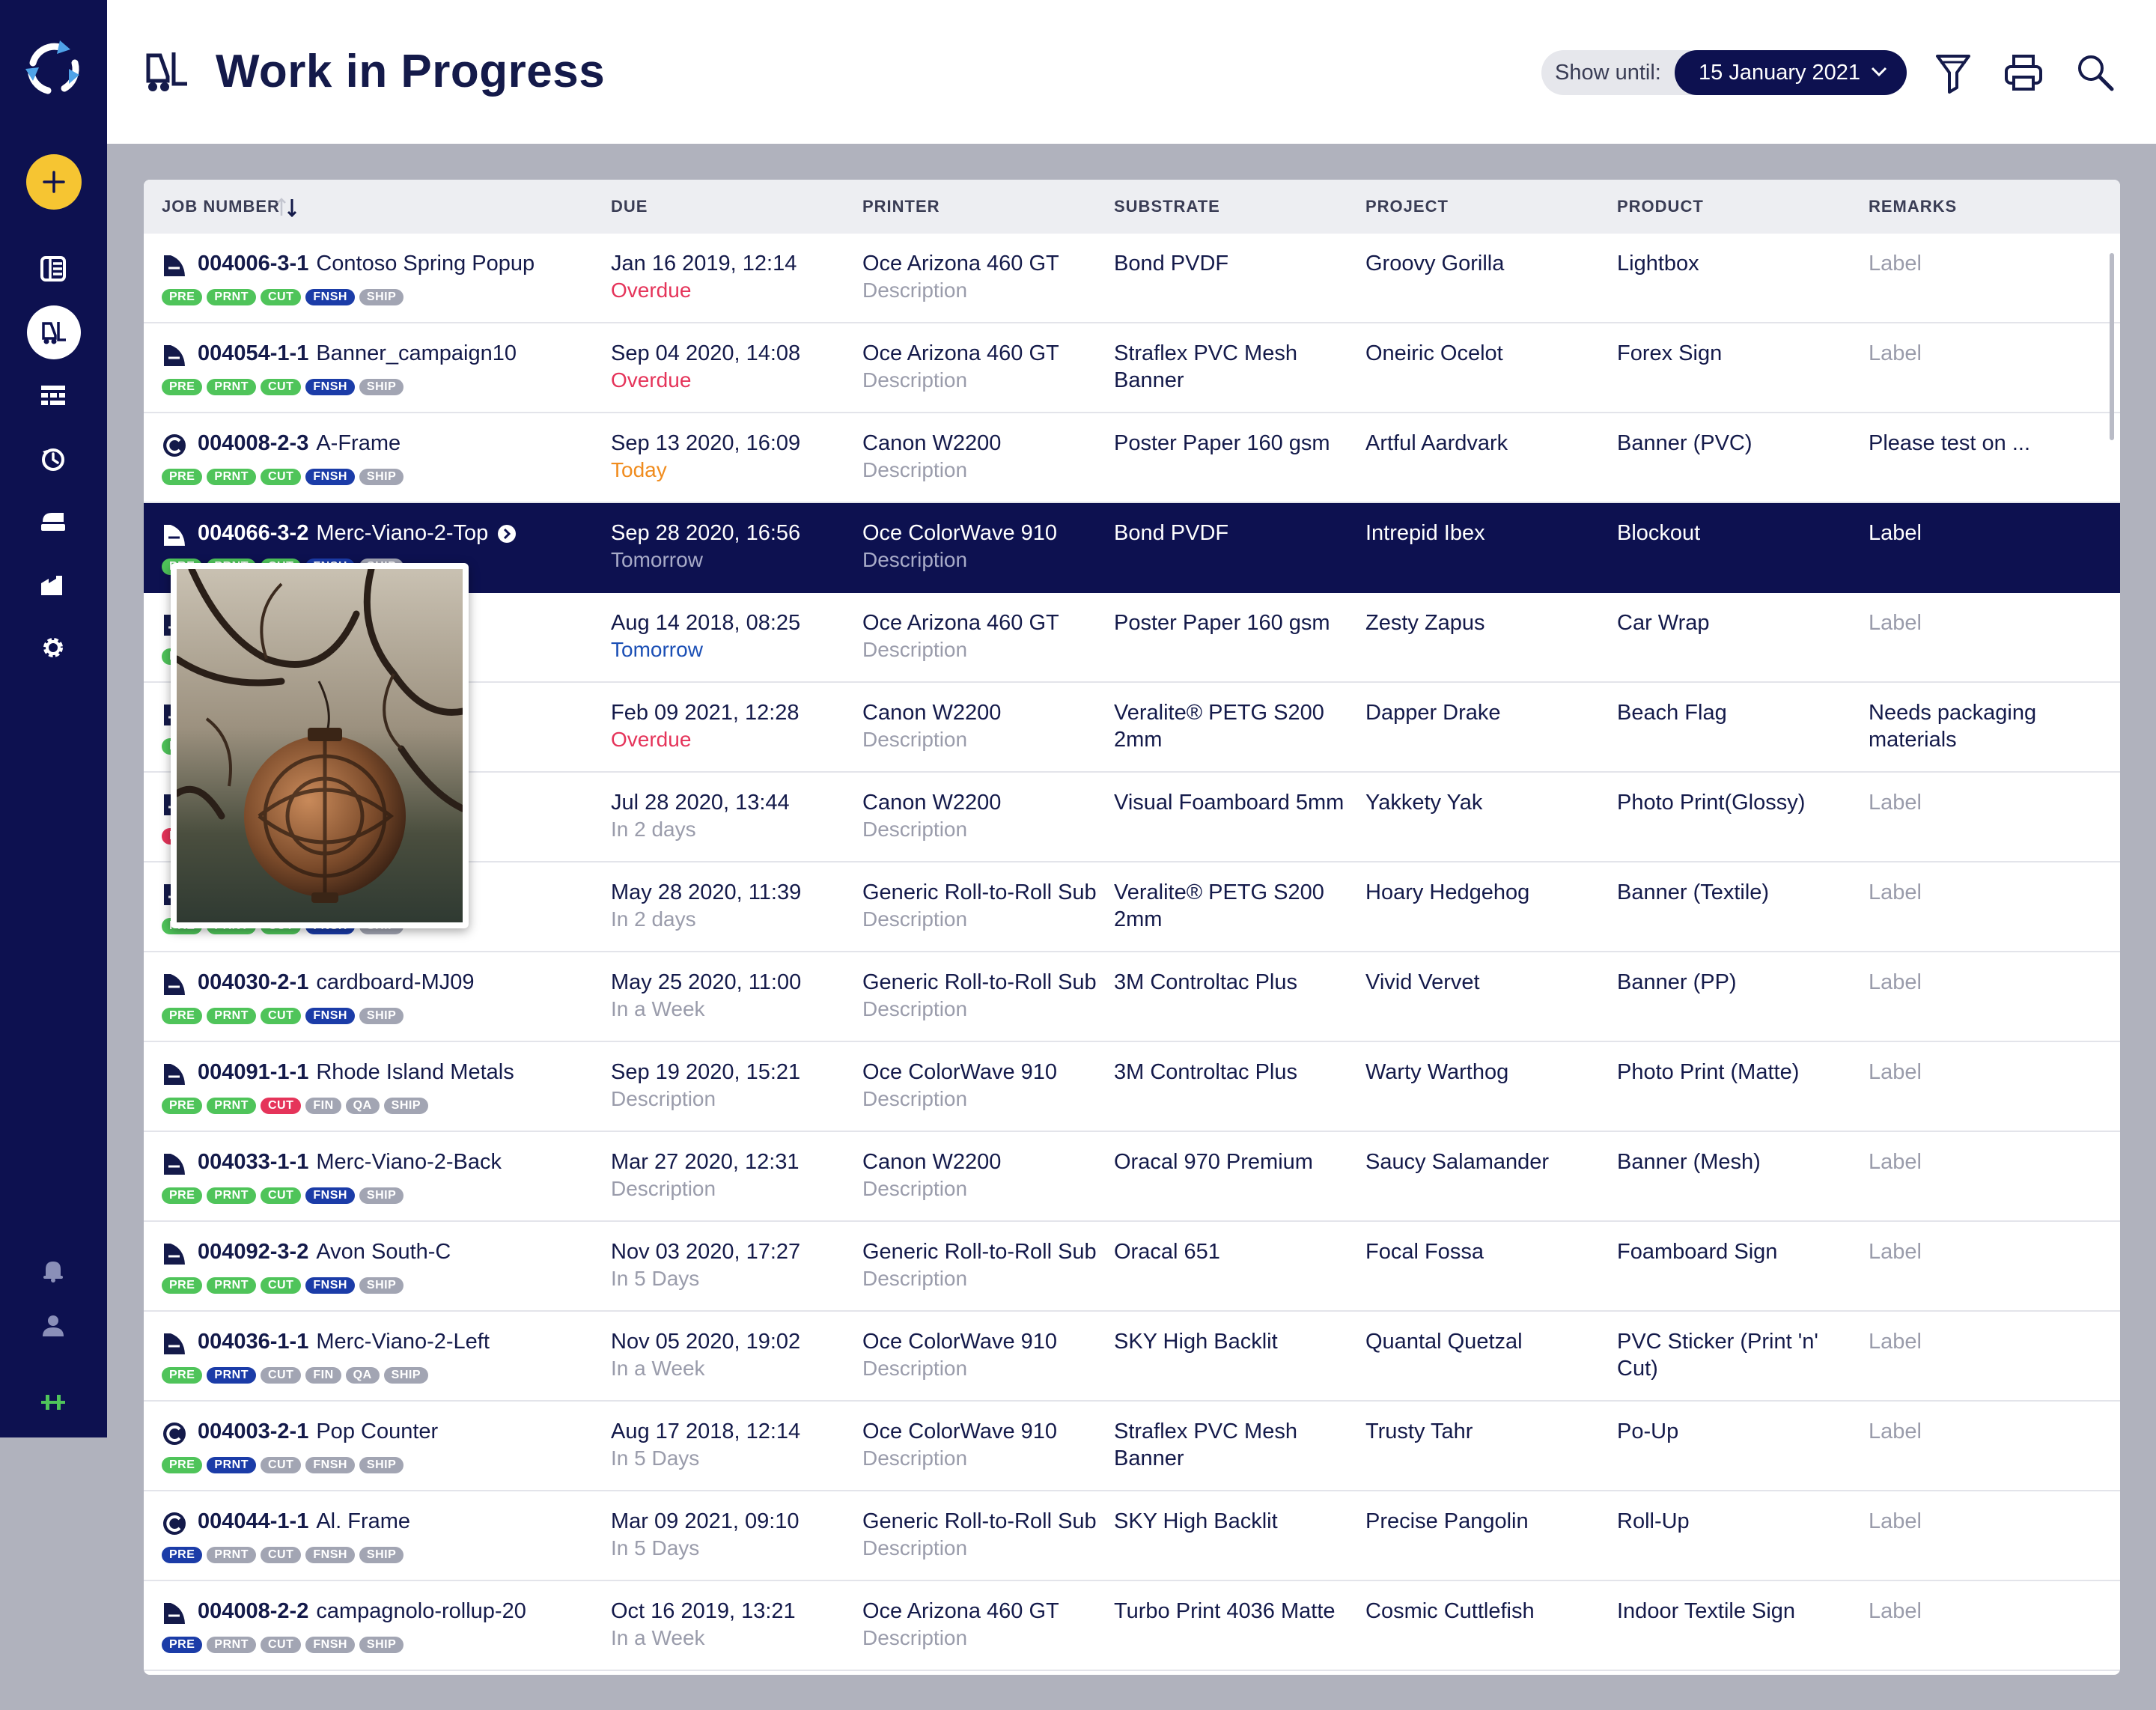 This screenshot has height=1710, width=2156. Describe the element at coordinates (366, 264) in the screenshot. I see `job-number: 004006-3-1 Contoso Spring Popup` at that location.